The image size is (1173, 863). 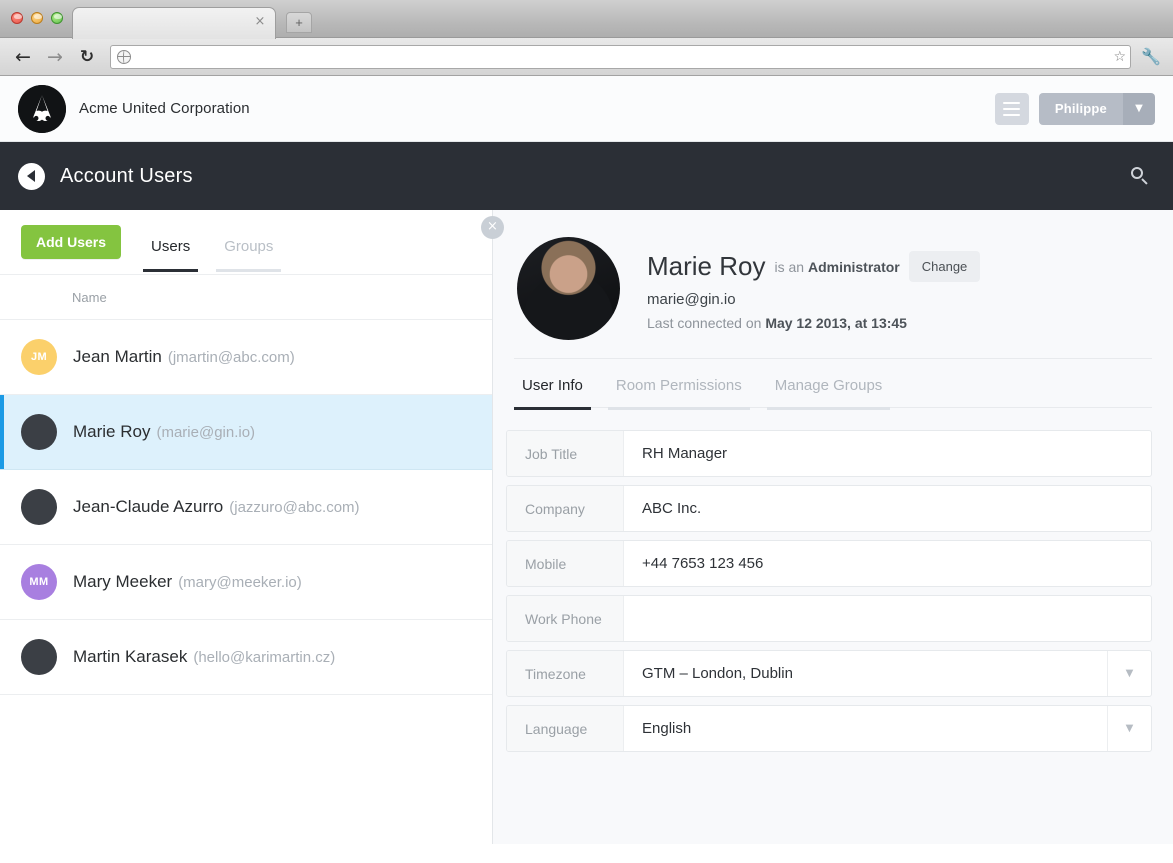 I want to click on table-row: Marie Roy (marie@gin.io), so click(x=246, y=432).